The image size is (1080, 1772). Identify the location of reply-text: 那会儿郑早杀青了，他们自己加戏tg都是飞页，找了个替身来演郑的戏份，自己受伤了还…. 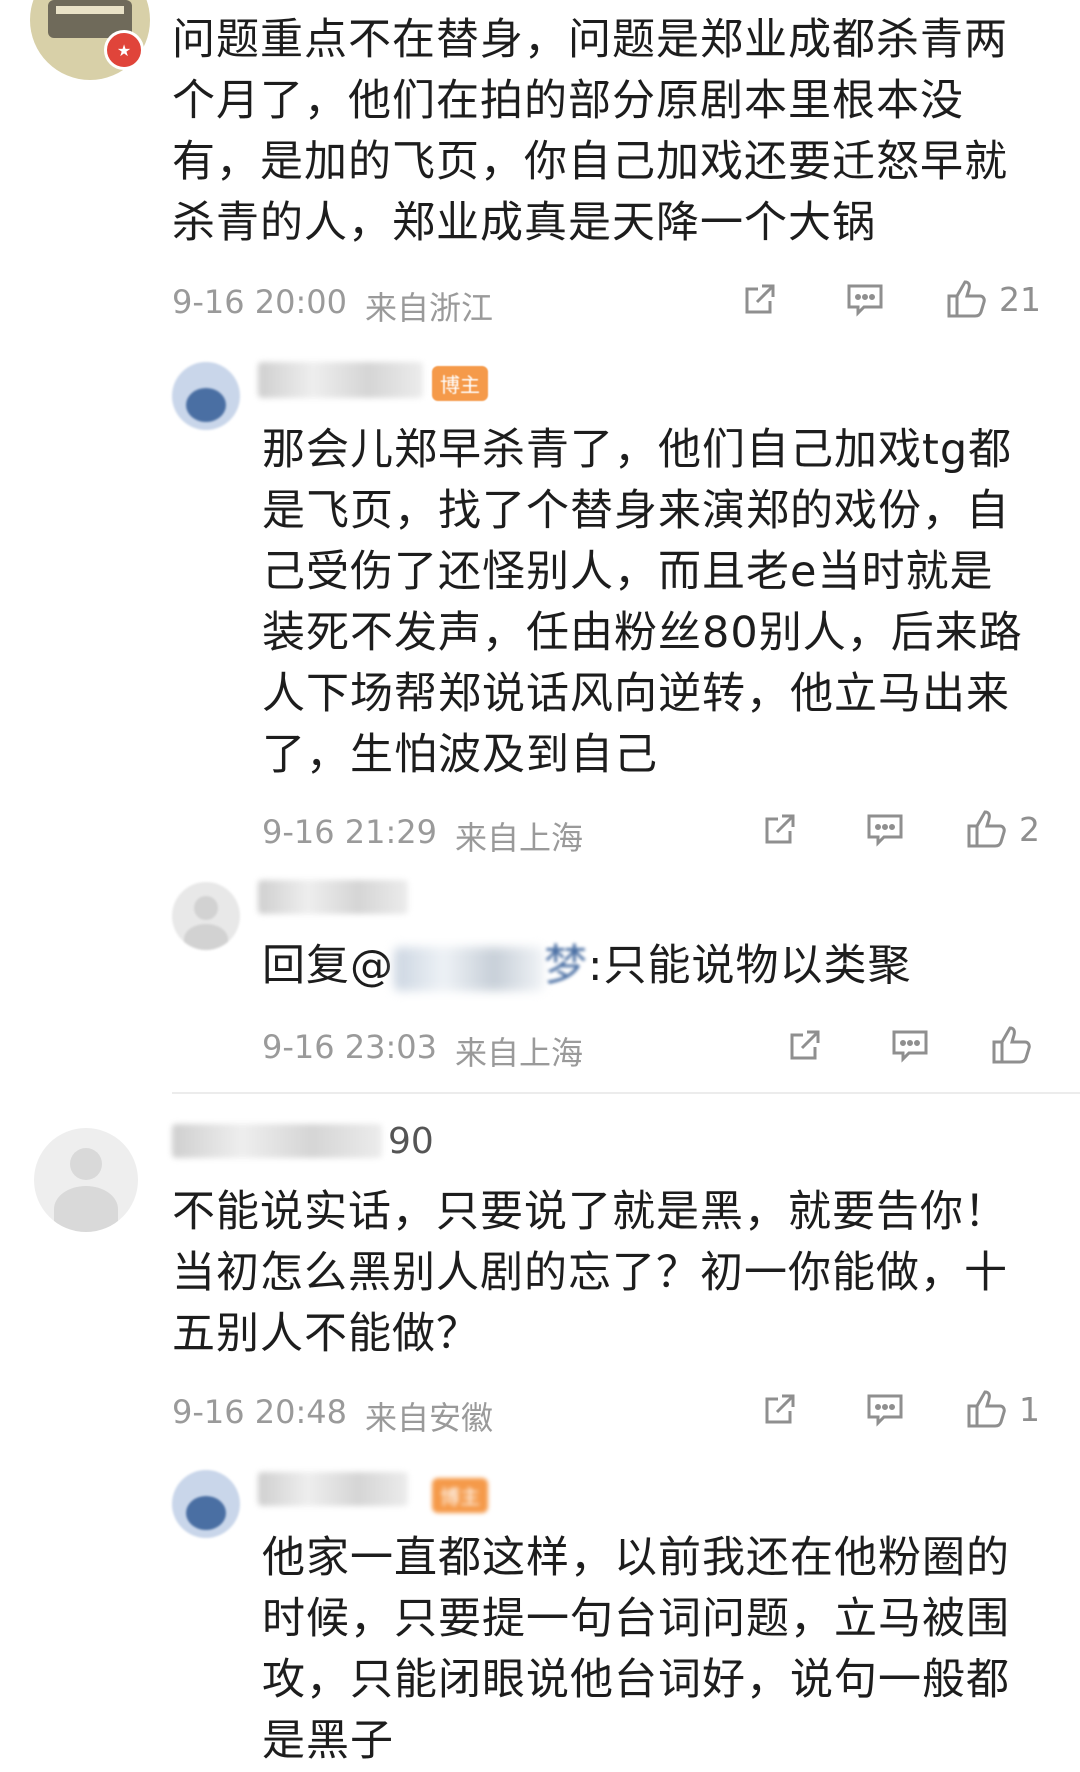
(642, 602).